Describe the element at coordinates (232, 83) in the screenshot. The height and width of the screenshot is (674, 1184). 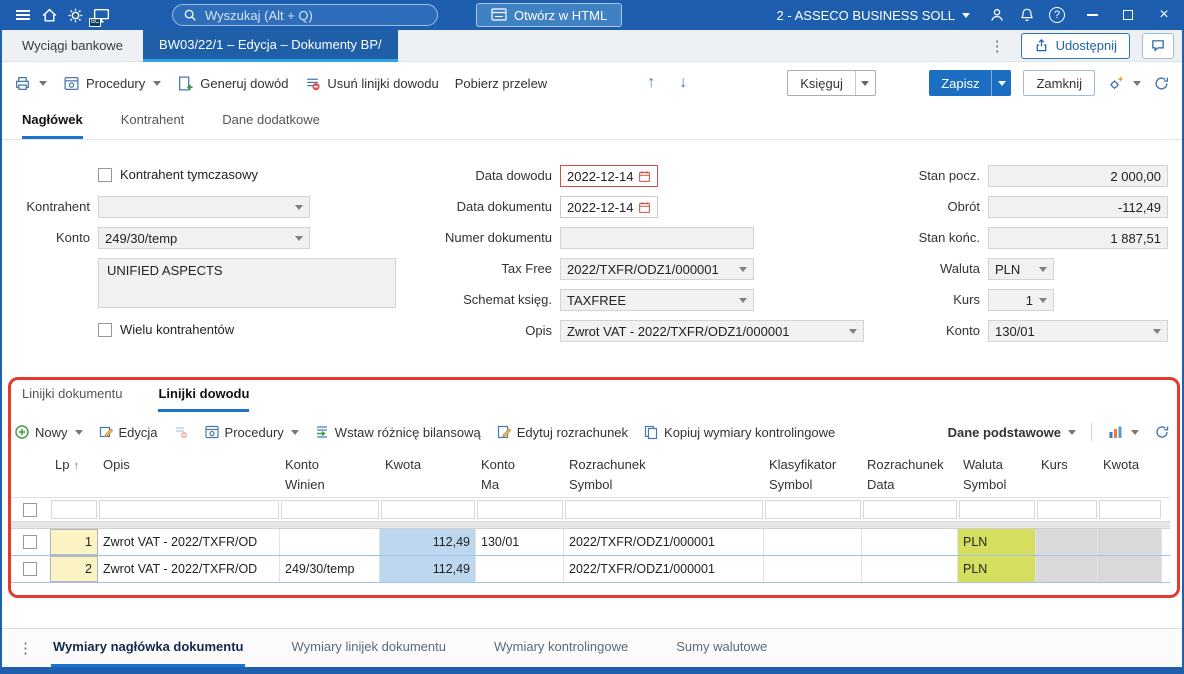
I see `generate-voucher-button: Generuj dowód` at that location.